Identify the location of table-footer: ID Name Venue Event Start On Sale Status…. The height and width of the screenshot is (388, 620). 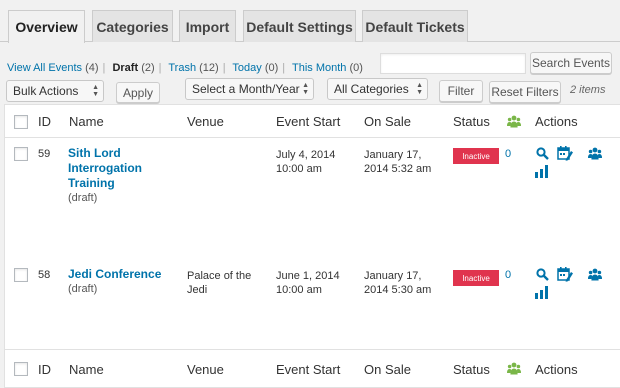
(312, 368).